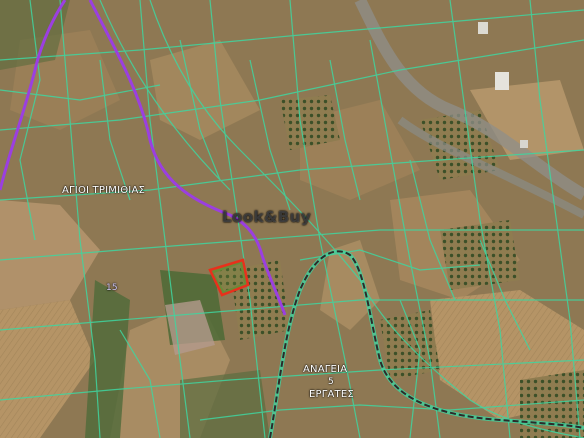 This screenshot has width=584, height=438. I want to click on route-number-label: 15, so click(112, 288).